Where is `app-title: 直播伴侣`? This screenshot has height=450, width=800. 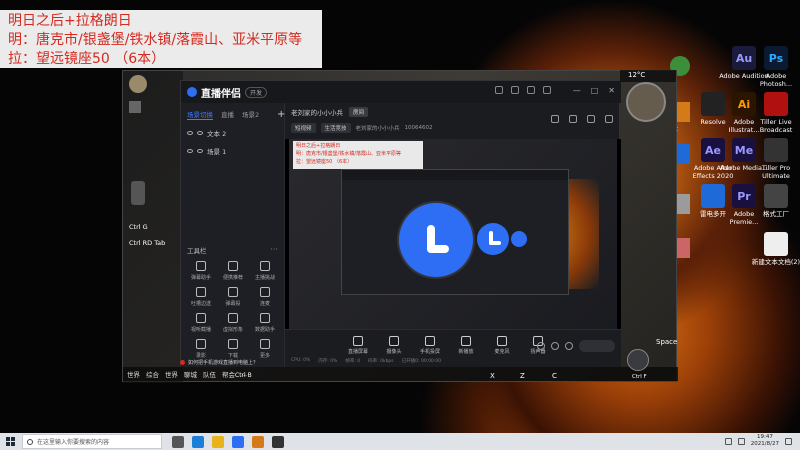
app-title: 直播伴侣 is located at coordinates (221, 94).